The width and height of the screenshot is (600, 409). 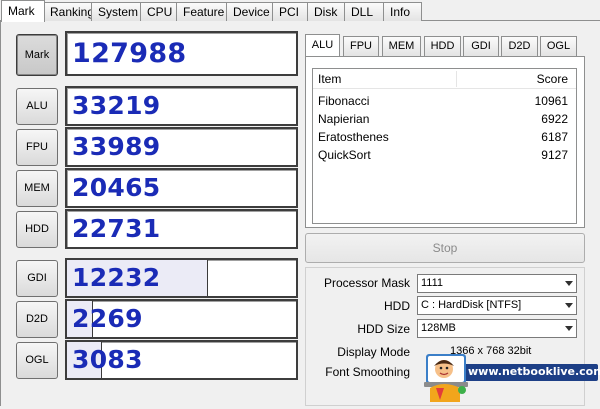 I want to click on score-value: 20465, so click(x=116, y=187).